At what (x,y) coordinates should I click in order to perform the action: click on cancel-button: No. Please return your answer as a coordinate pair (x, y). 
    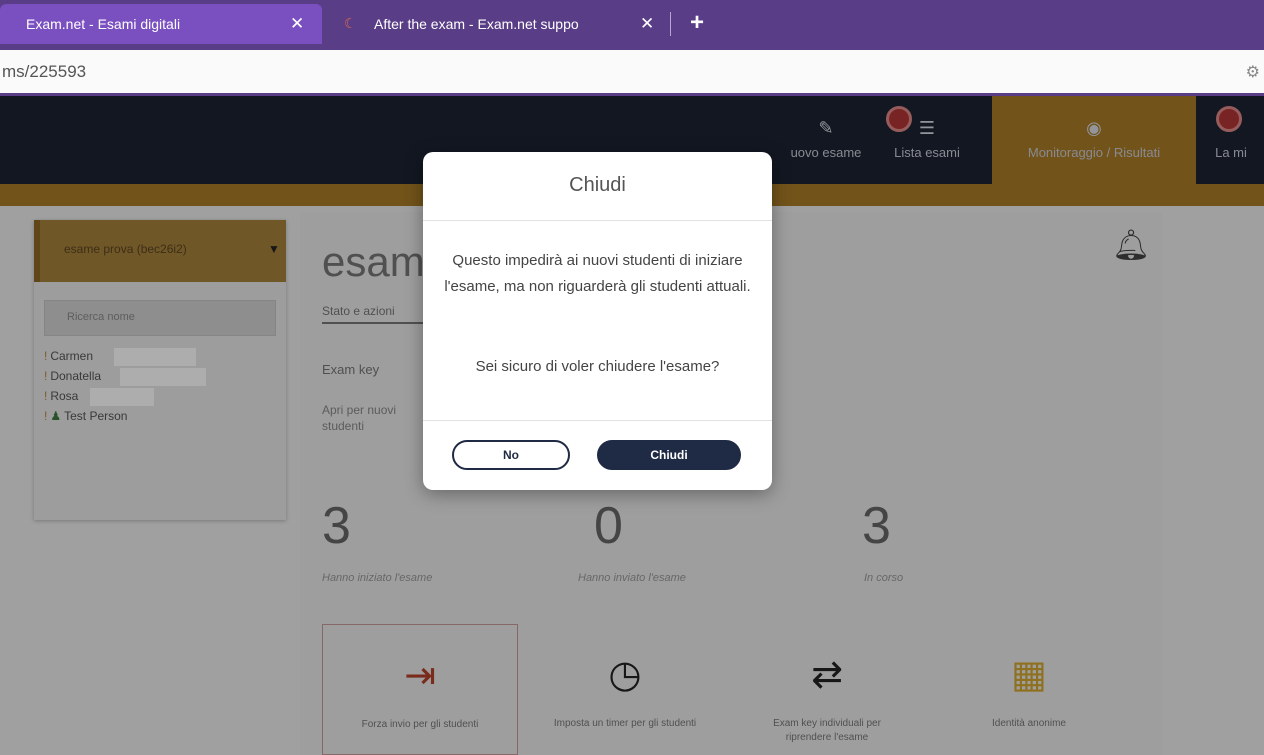
    Looking at the image, I should click on (511, 455).